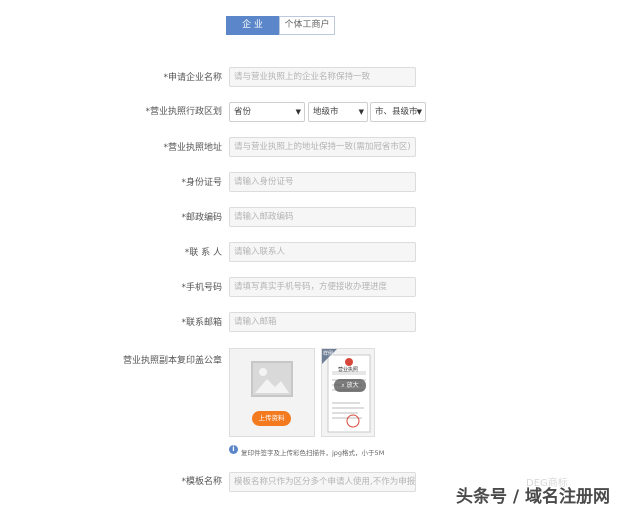 The height and width of the screenshot is (507, 640). What do you see at coordinates (271, 418) in the screenshot?
I see `upload-button: 上传资料` at bounding box center [271, 418].